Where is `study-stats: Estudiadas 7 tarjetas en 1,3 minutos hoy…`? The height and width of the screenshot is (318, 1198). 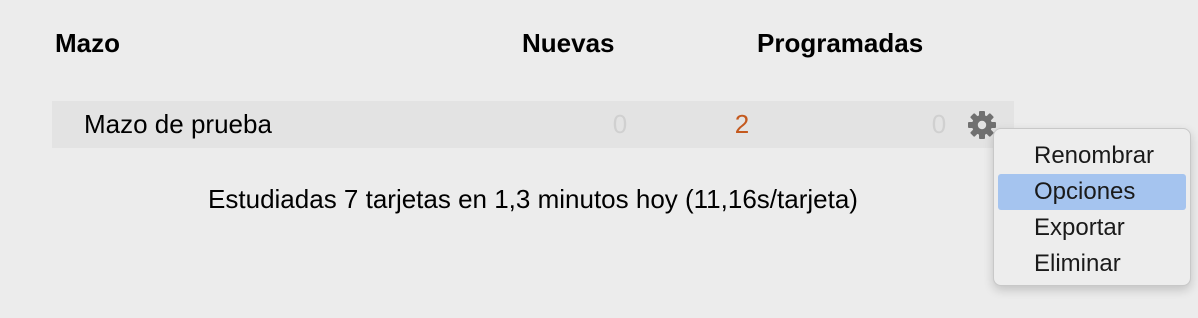 study-stats: Estudiadas 7 tarjetas en 1,3 minutos hoy… is located at coordinates (533, 199).